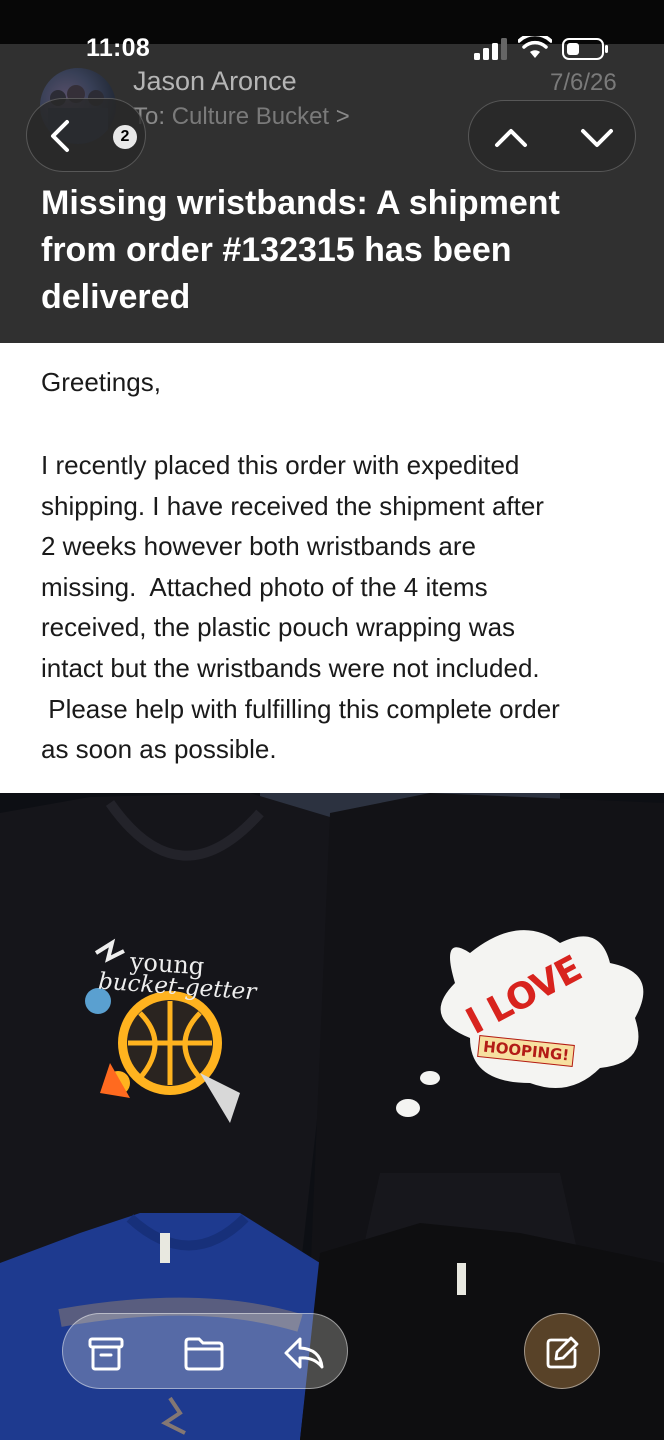 Image resolution: width=664 pixels, height=1440 pixels. What do you see at coordinates (342, 116) in the screenshot?
I see `recipient-chevron: >` at bounding box center [342, 116].